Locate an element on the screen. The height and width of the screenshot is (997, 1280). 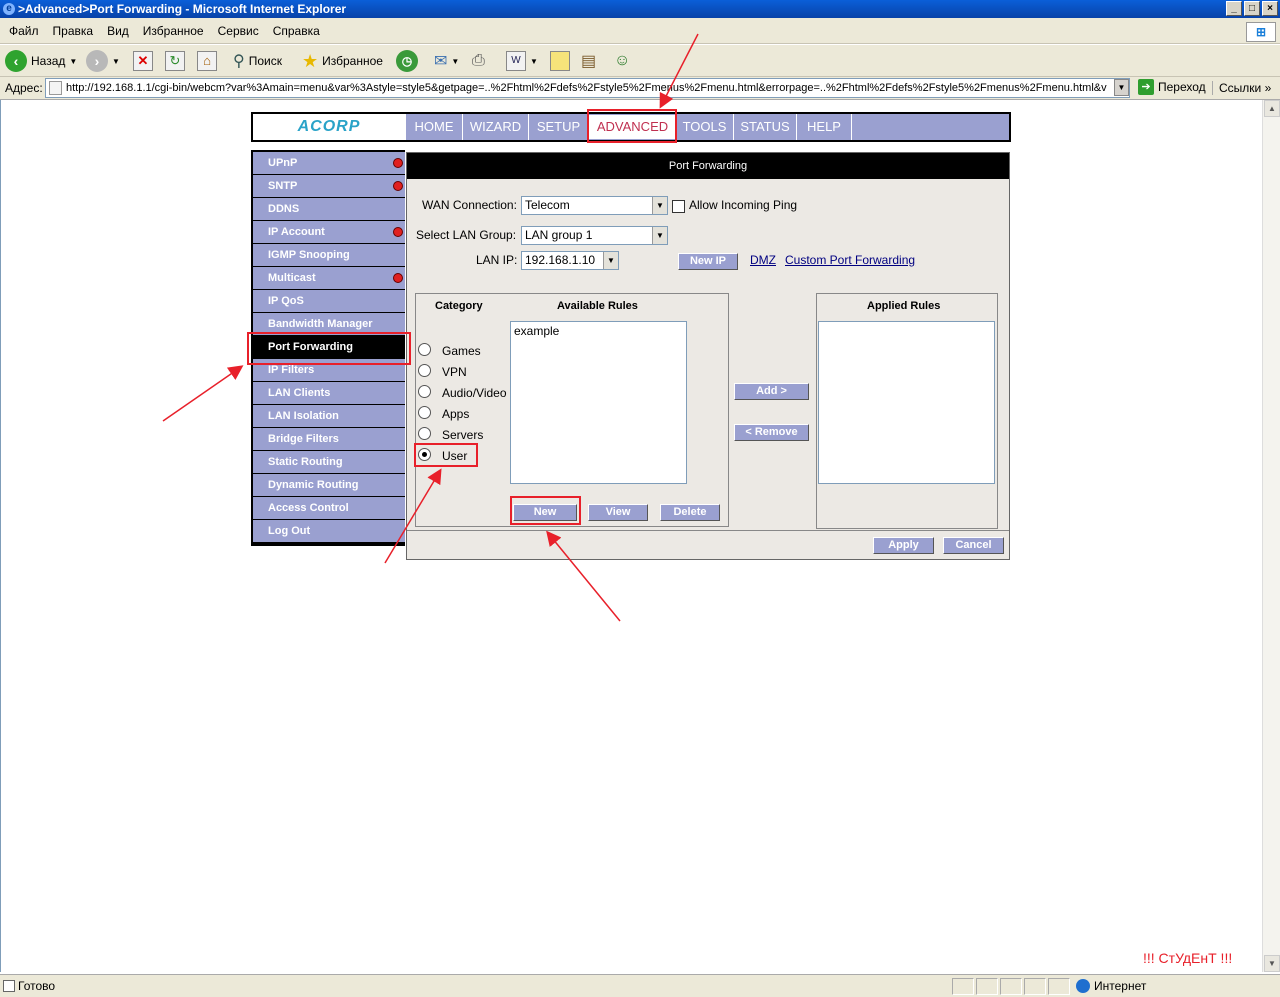
nav-status: STATUS is located at coordinates (764, 127).